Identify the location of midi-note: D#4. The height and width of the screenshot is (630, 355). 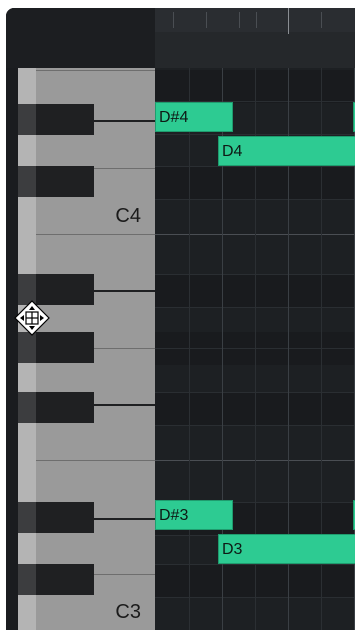
(194, 117).